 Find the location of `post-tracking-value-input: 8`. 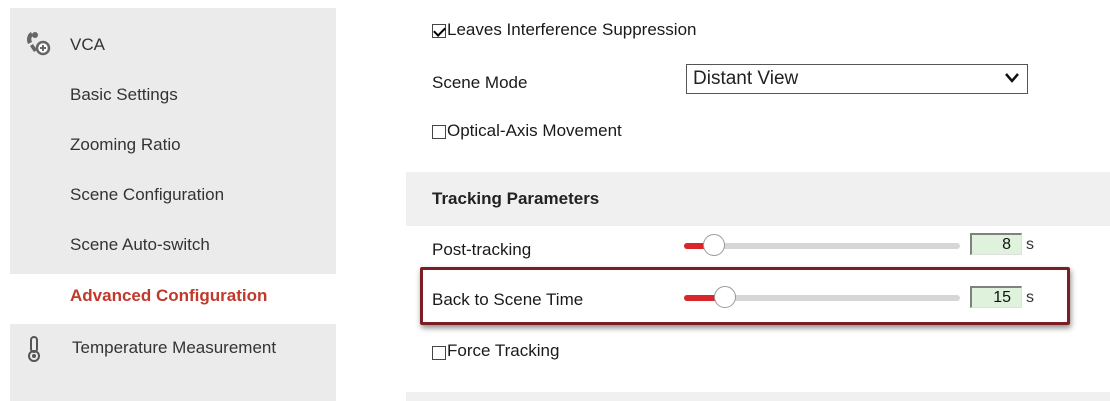

post-tracking-value-input: 8 is located at coordinates (996, 244).